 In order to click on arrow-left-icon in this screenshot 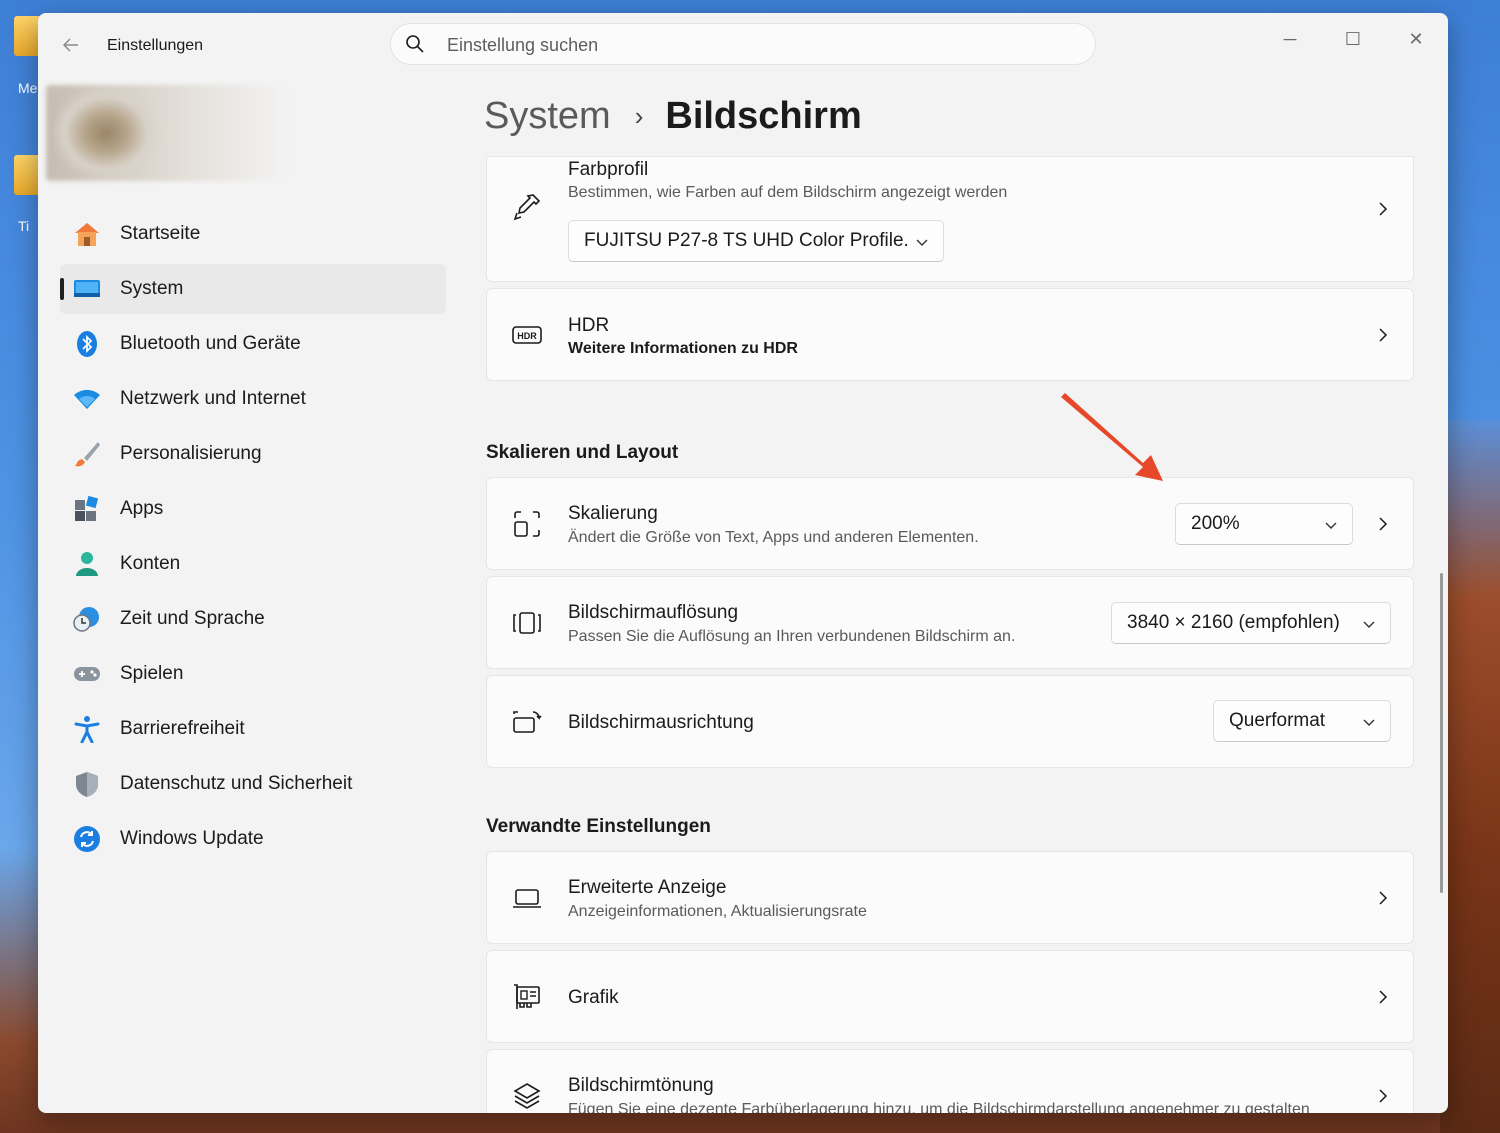, I will do `click(70, 45)`.